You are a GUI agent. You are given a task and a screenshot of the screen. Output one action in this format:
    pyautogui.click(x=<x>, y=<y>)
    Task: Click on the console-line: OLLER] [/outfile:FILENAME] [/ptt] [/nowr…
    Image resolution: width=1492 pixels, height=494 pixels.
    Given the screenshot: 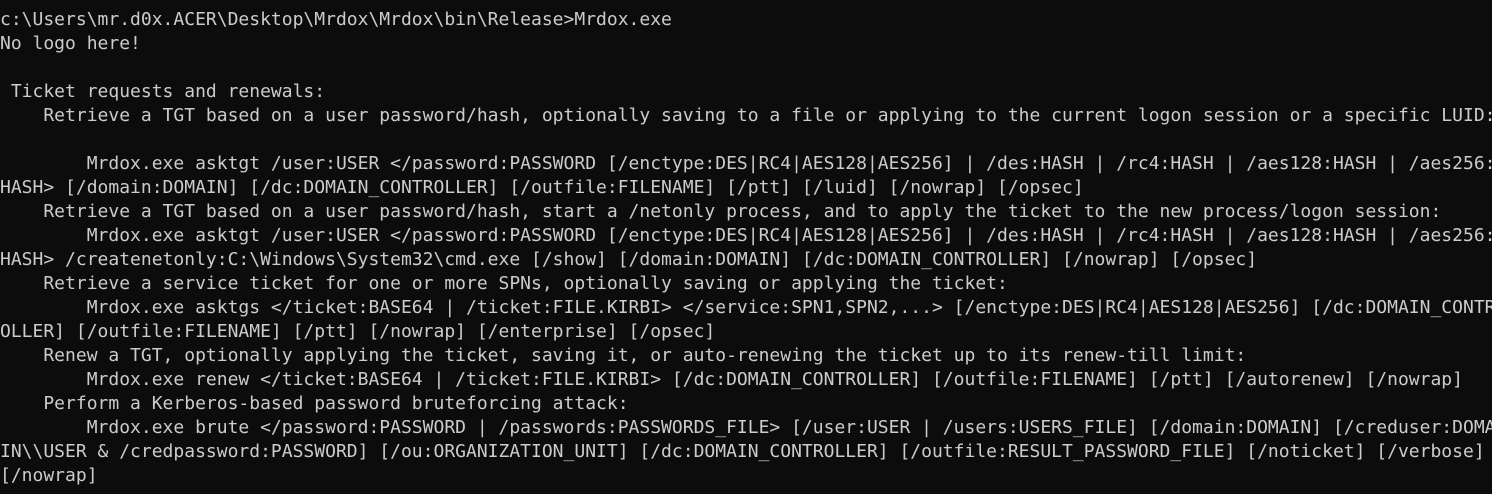 What is the action you would take?
    pyautogui.click(x=358, y=331)
    